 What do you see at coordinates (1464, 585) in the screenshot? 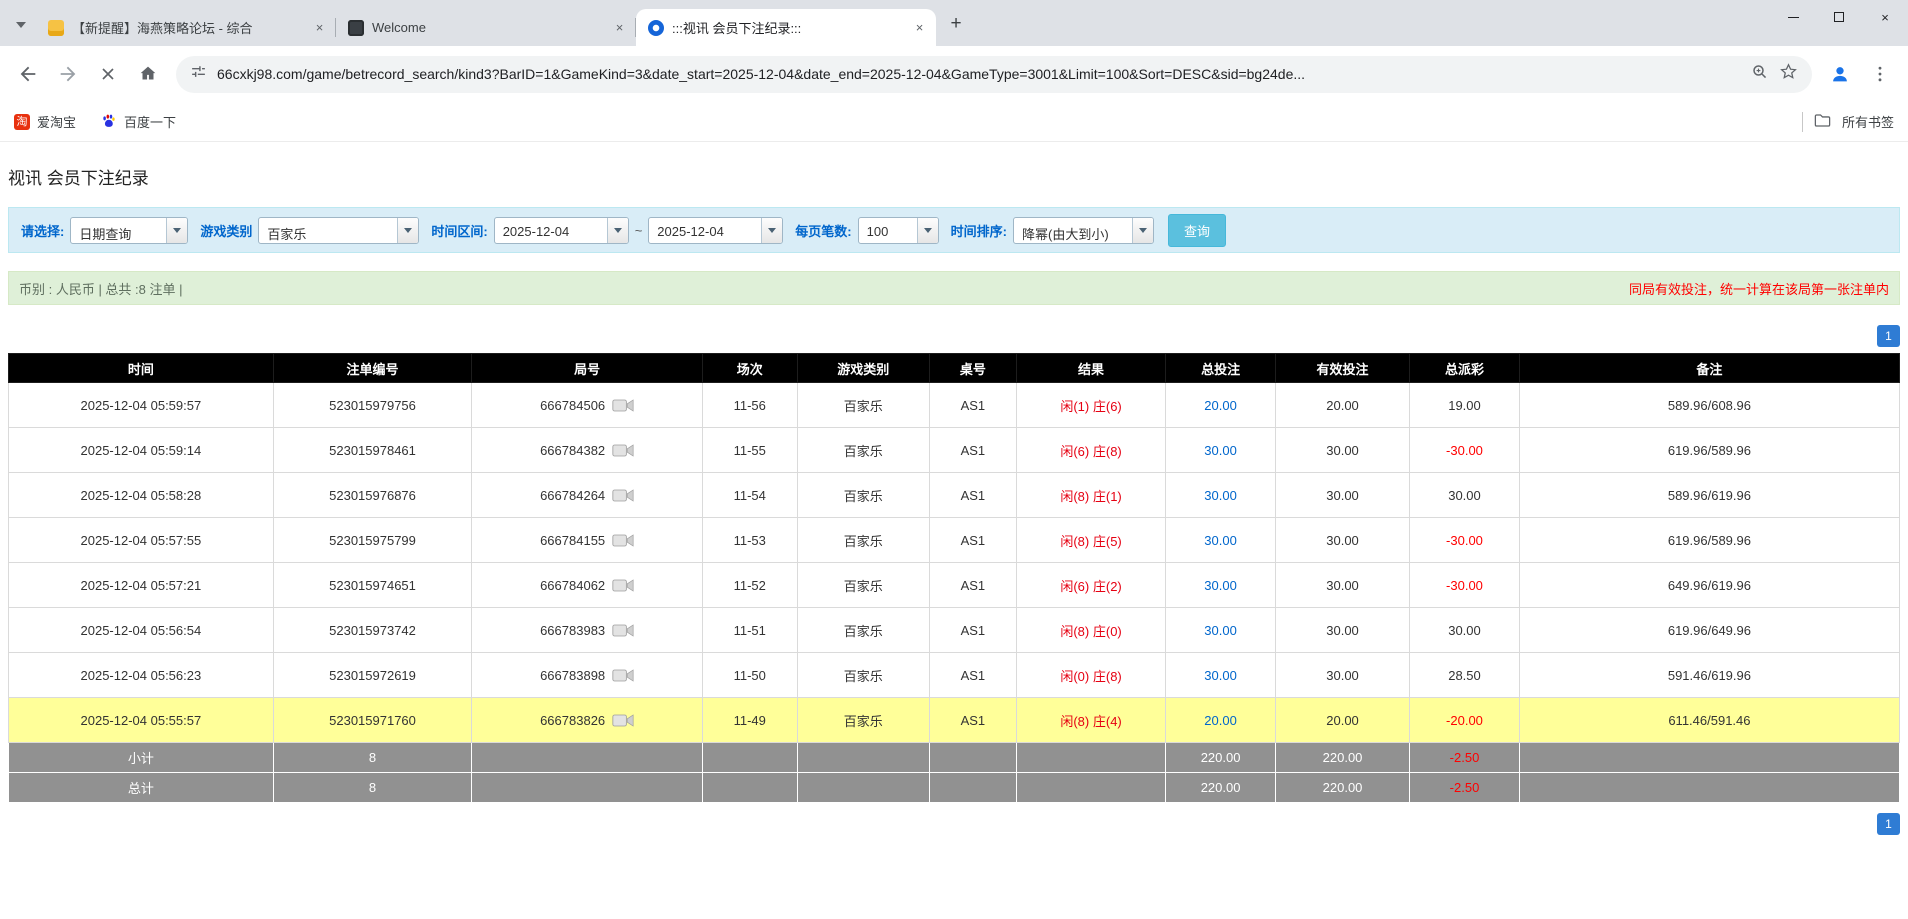
I see `payout-value: -30.00` at bounding box center [1464, 585].